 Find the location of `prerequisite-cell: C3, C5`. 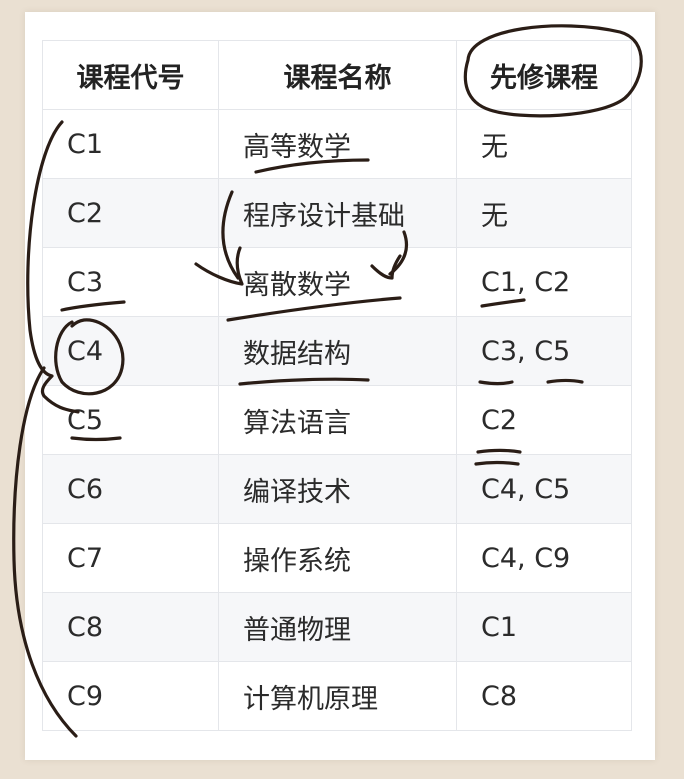

prerequisite-cell: C3, C5 is located at coordinates (544, 351).